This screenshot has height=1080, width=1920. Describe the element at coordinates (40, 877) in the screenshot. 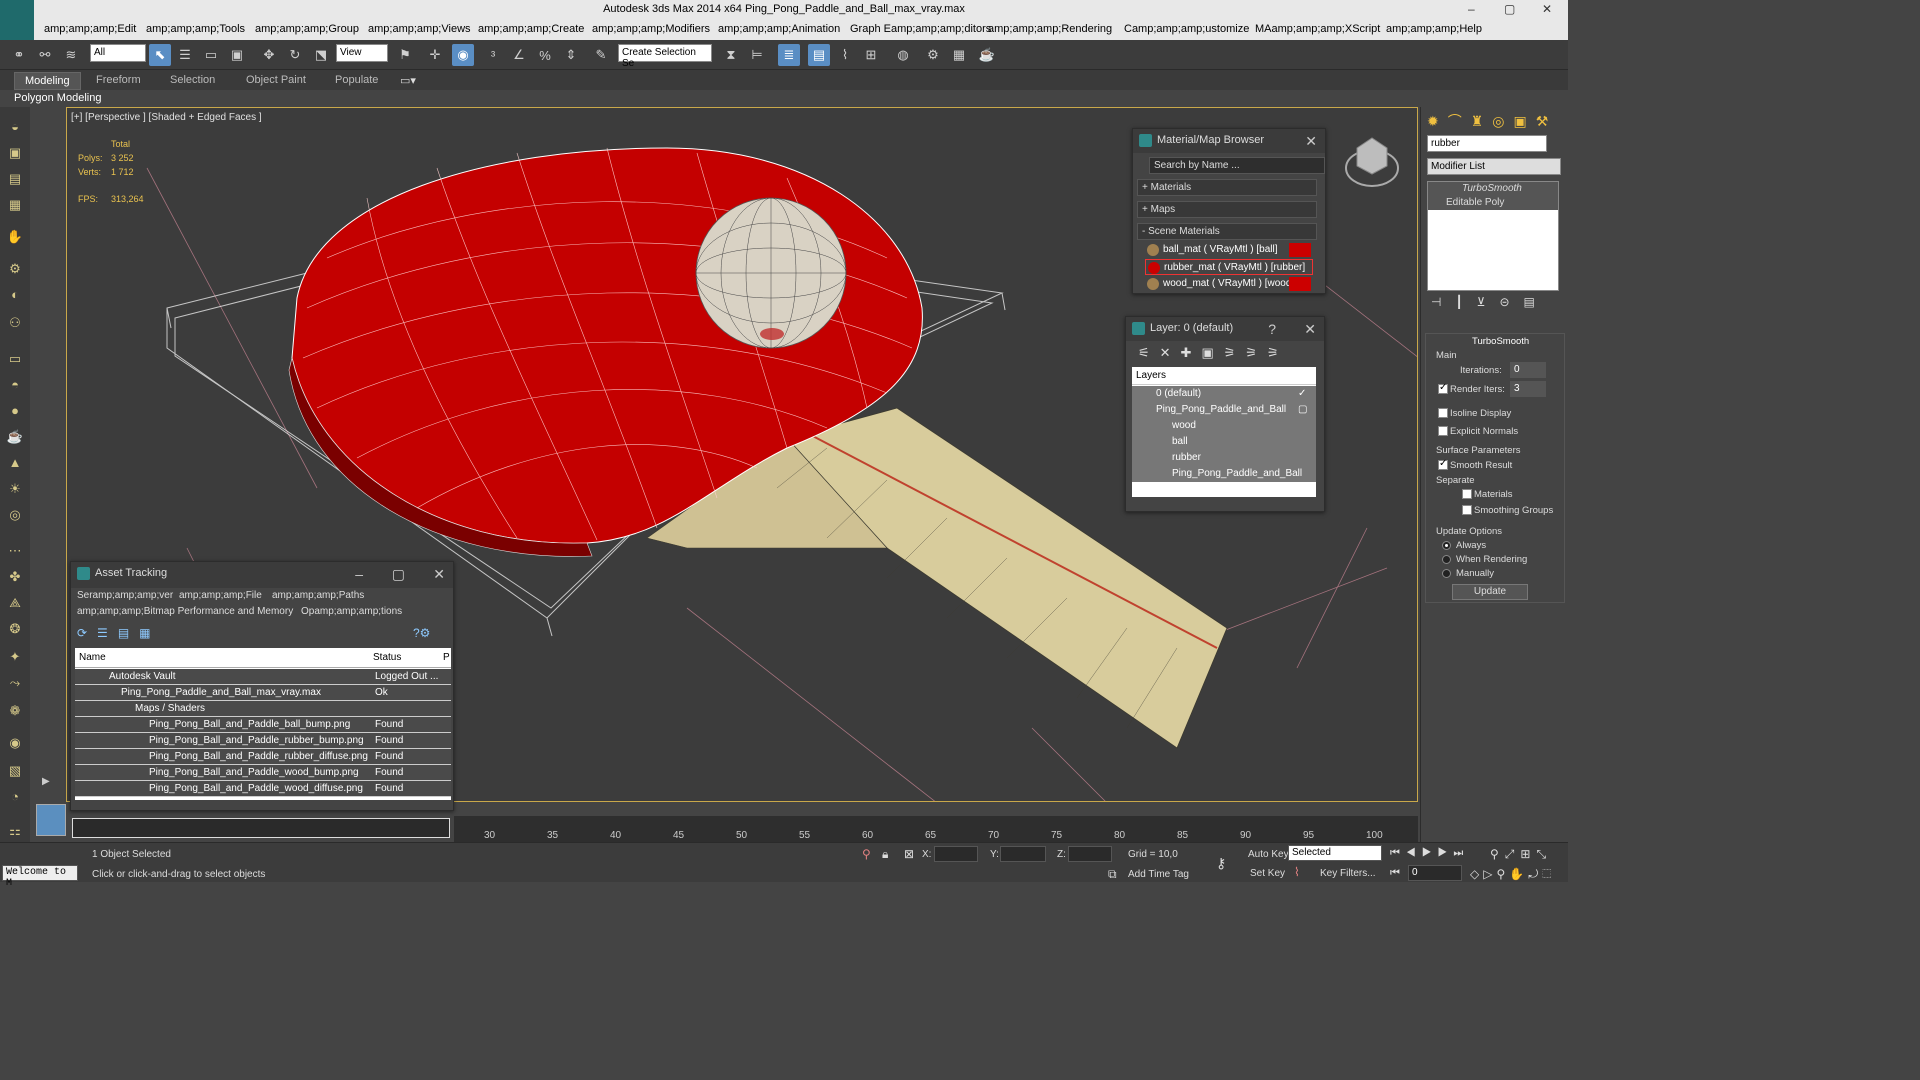

I see `welcome-maxscript: Welcome to M` at that location.